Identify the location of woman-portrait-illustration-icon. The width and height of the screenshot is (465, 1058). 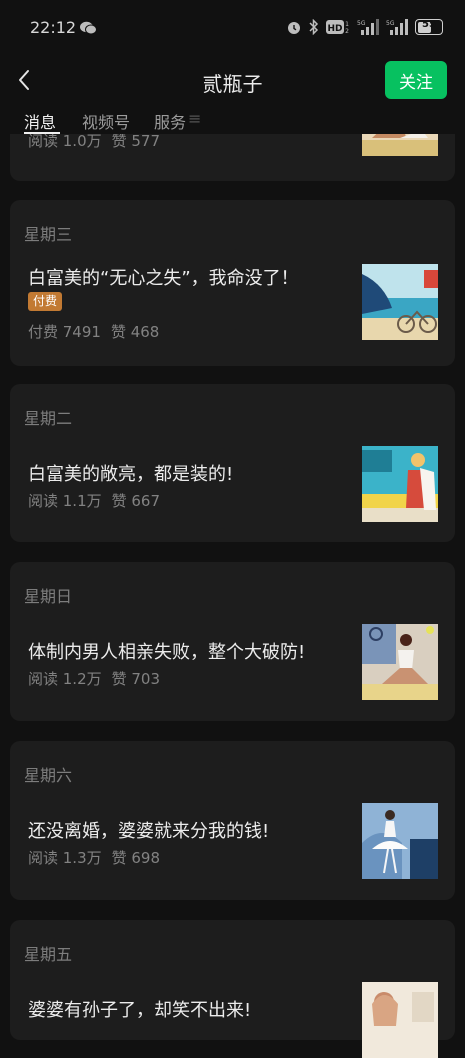
(400, 1020).